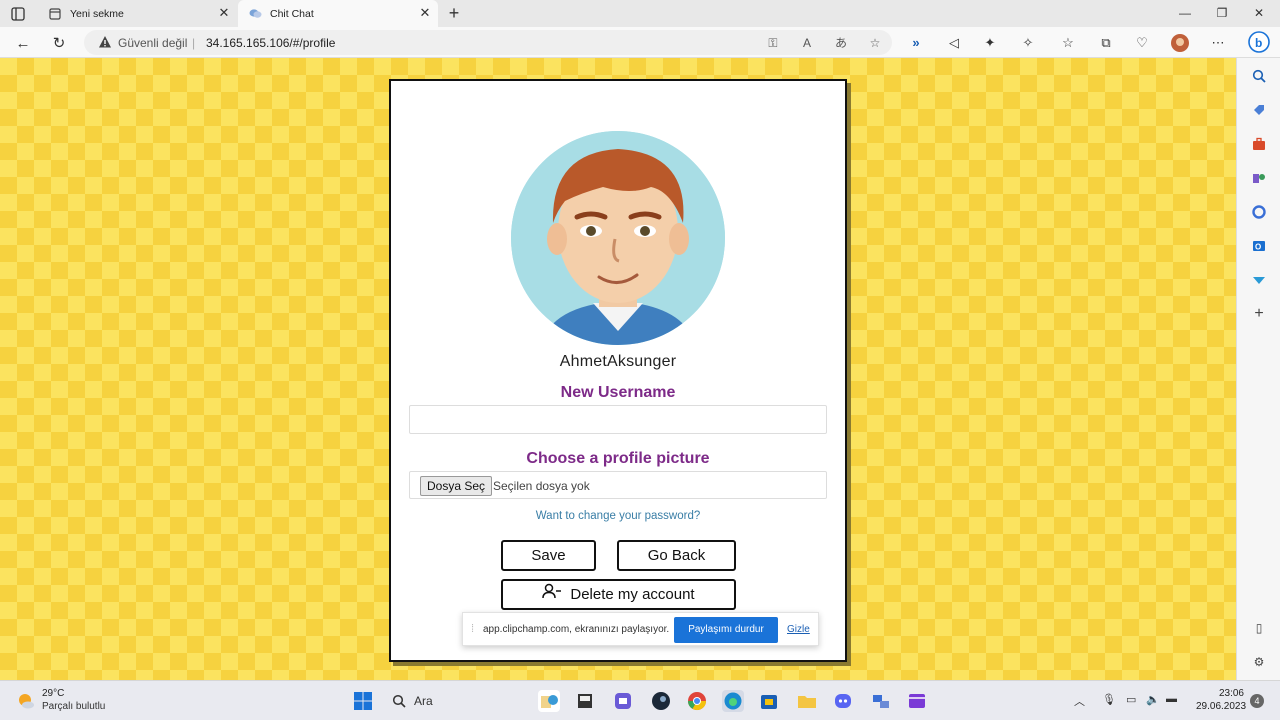 The image size is (1280, 720). I want to click on network-app-icon, so click(881, 701).